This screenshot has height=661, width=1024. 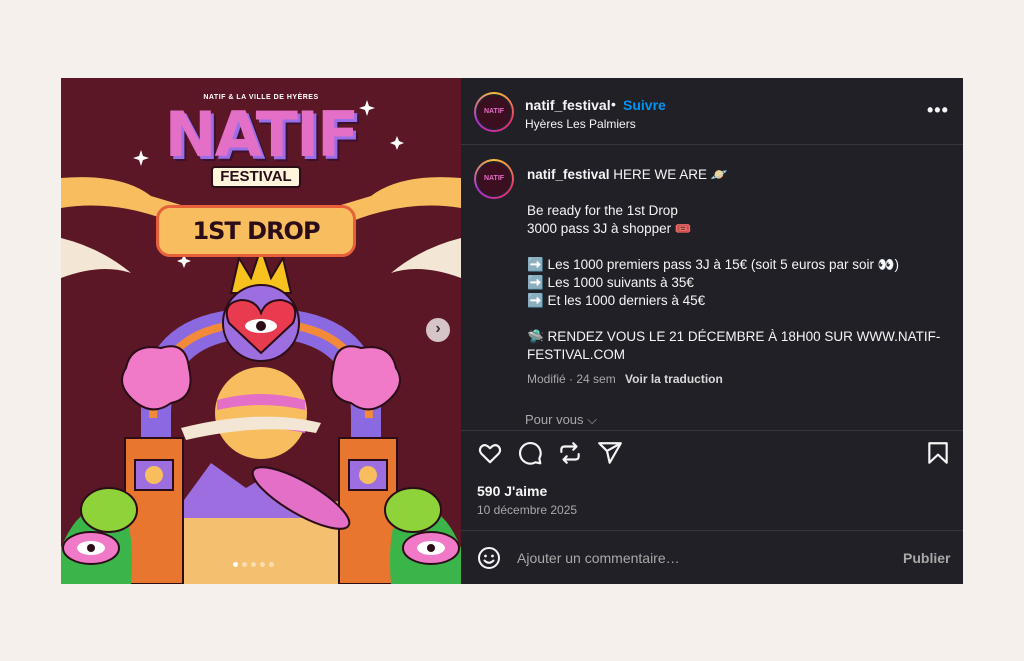 What do you see at coordinates (561, 420) in the screenshot?
I see `for-you-dropdown: Pour vous ⌵` at bounding box center [561, 420].